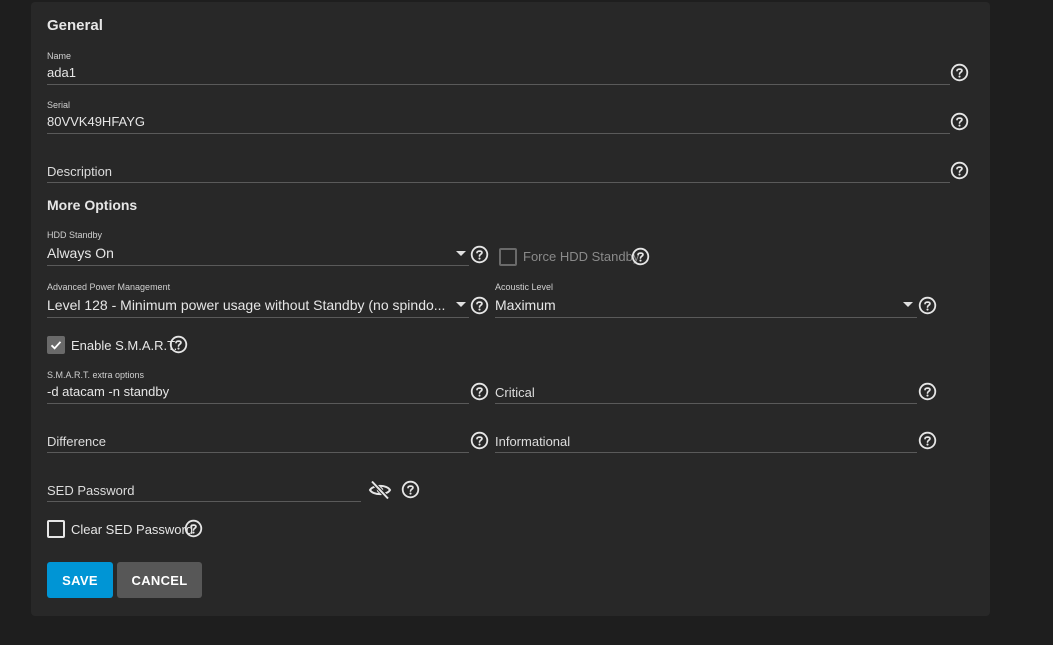 The height and width of the screenshot is (645, 1053). I want to click on name-label: Name, so click(59, 56).